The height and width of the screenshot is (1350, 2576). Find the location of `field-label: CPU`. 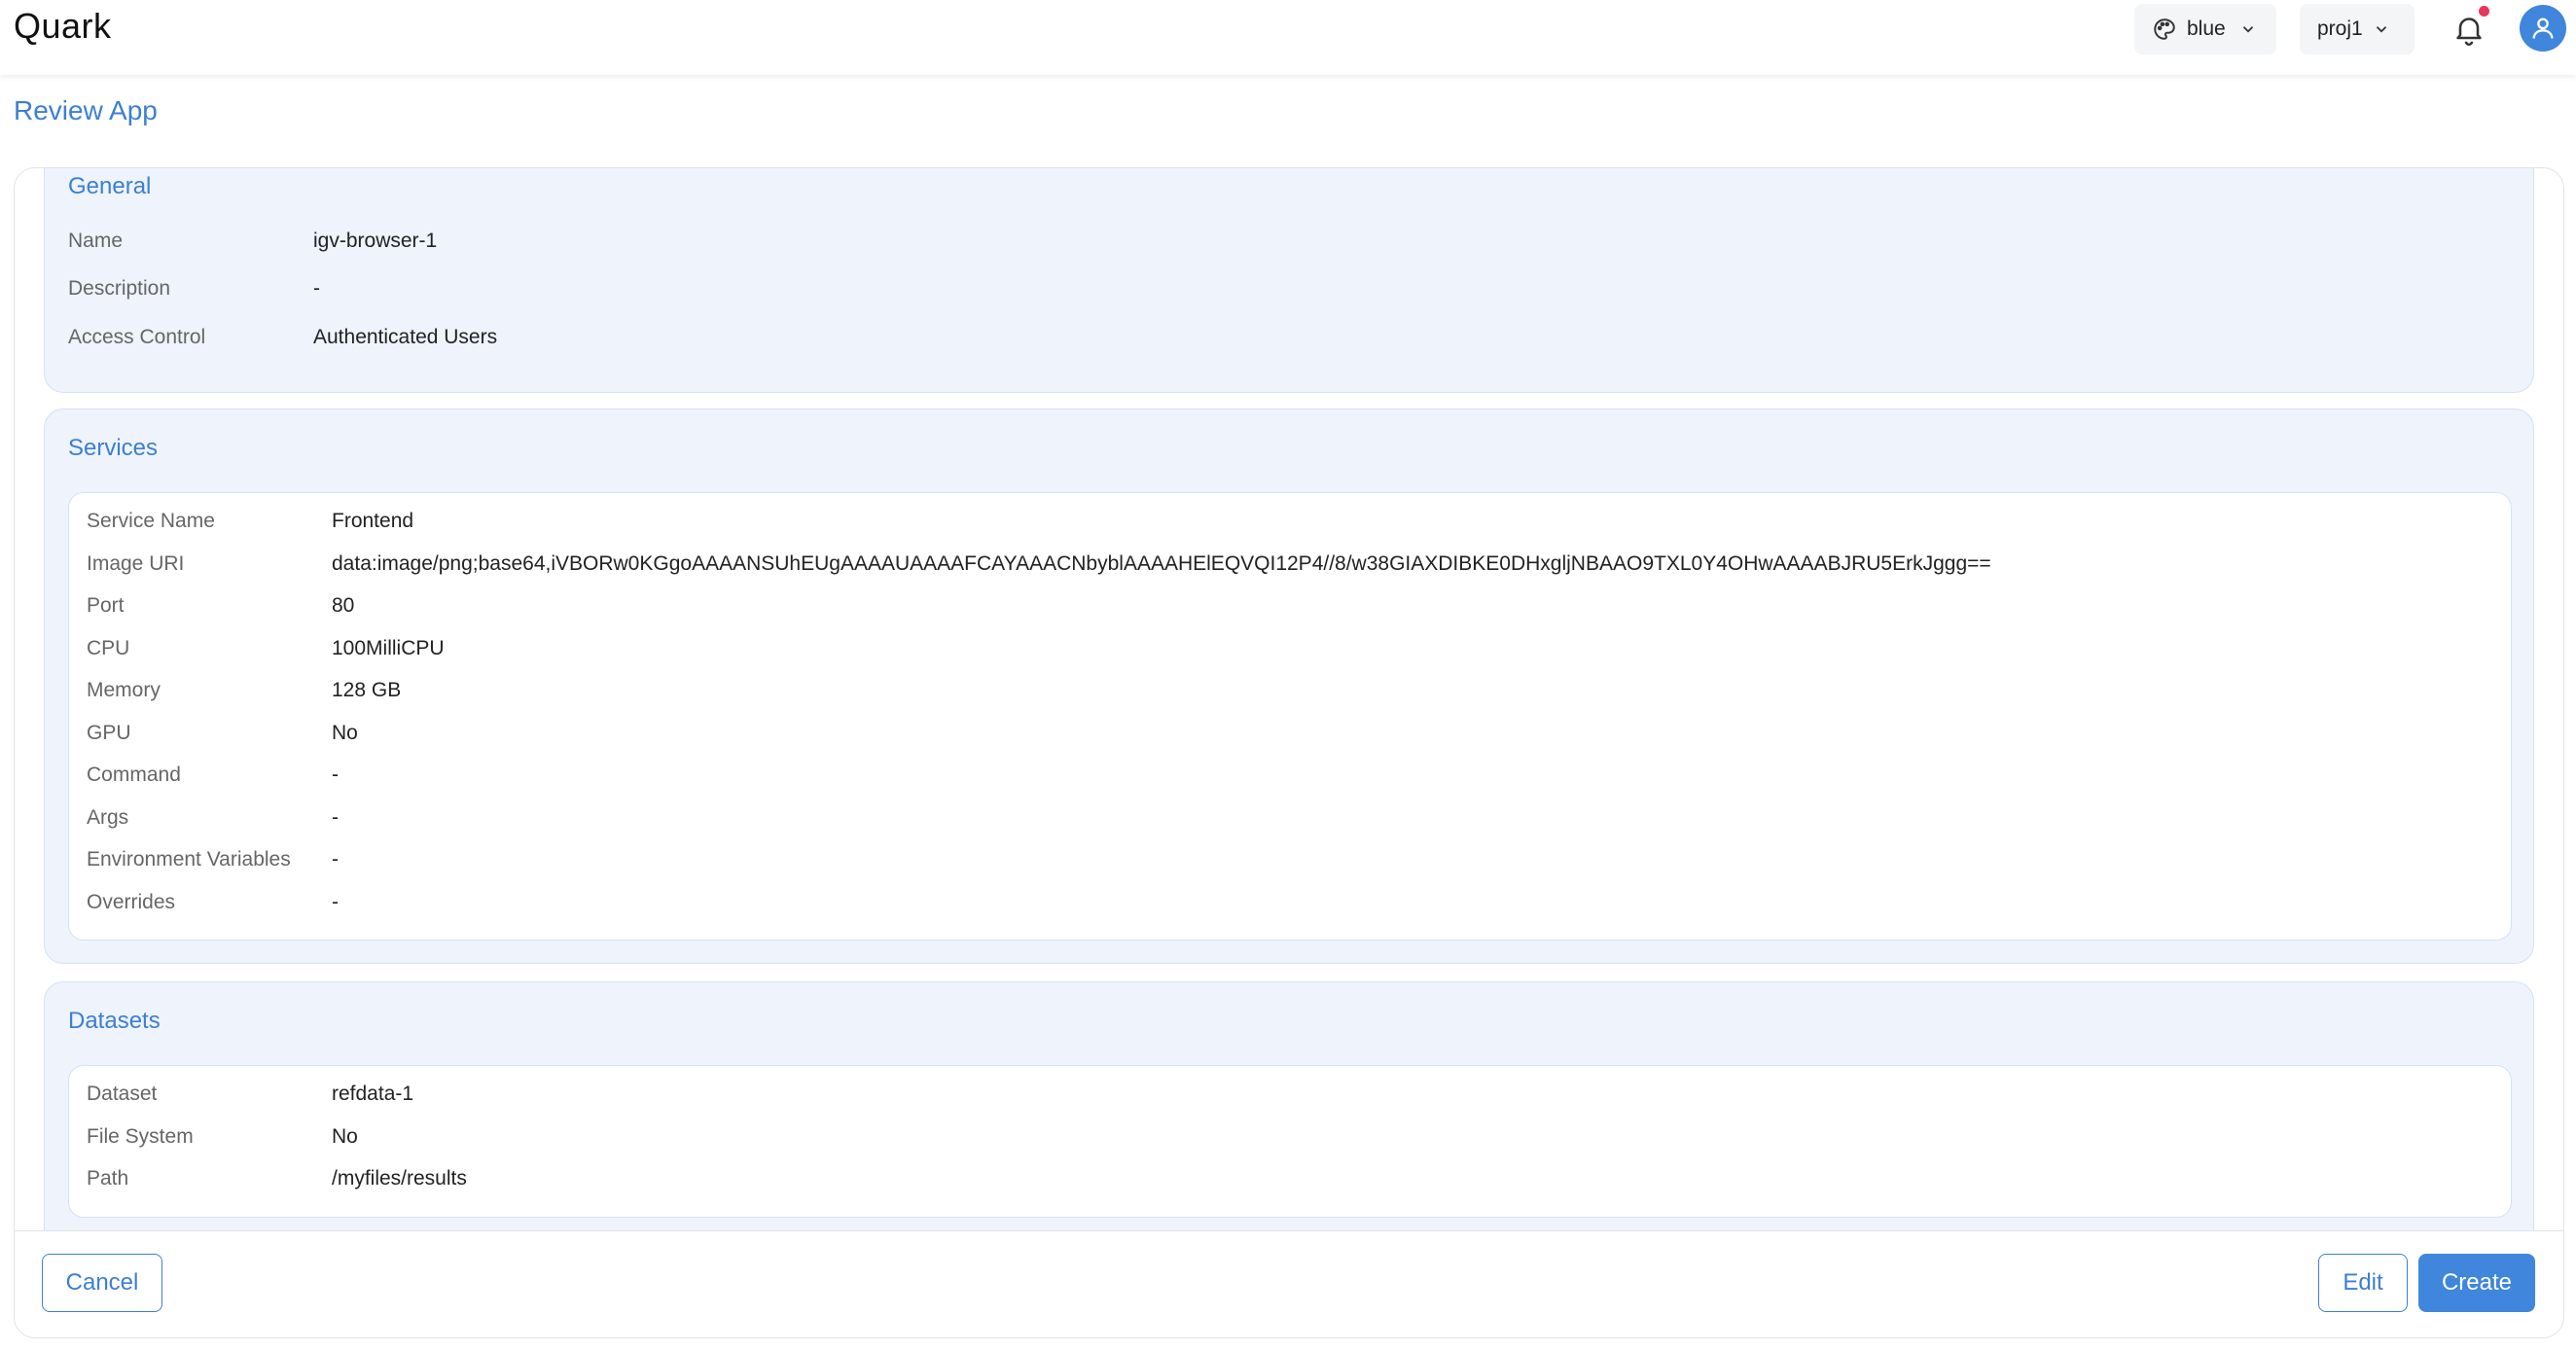

field-label: CPU is located at coordinates (108, 648).